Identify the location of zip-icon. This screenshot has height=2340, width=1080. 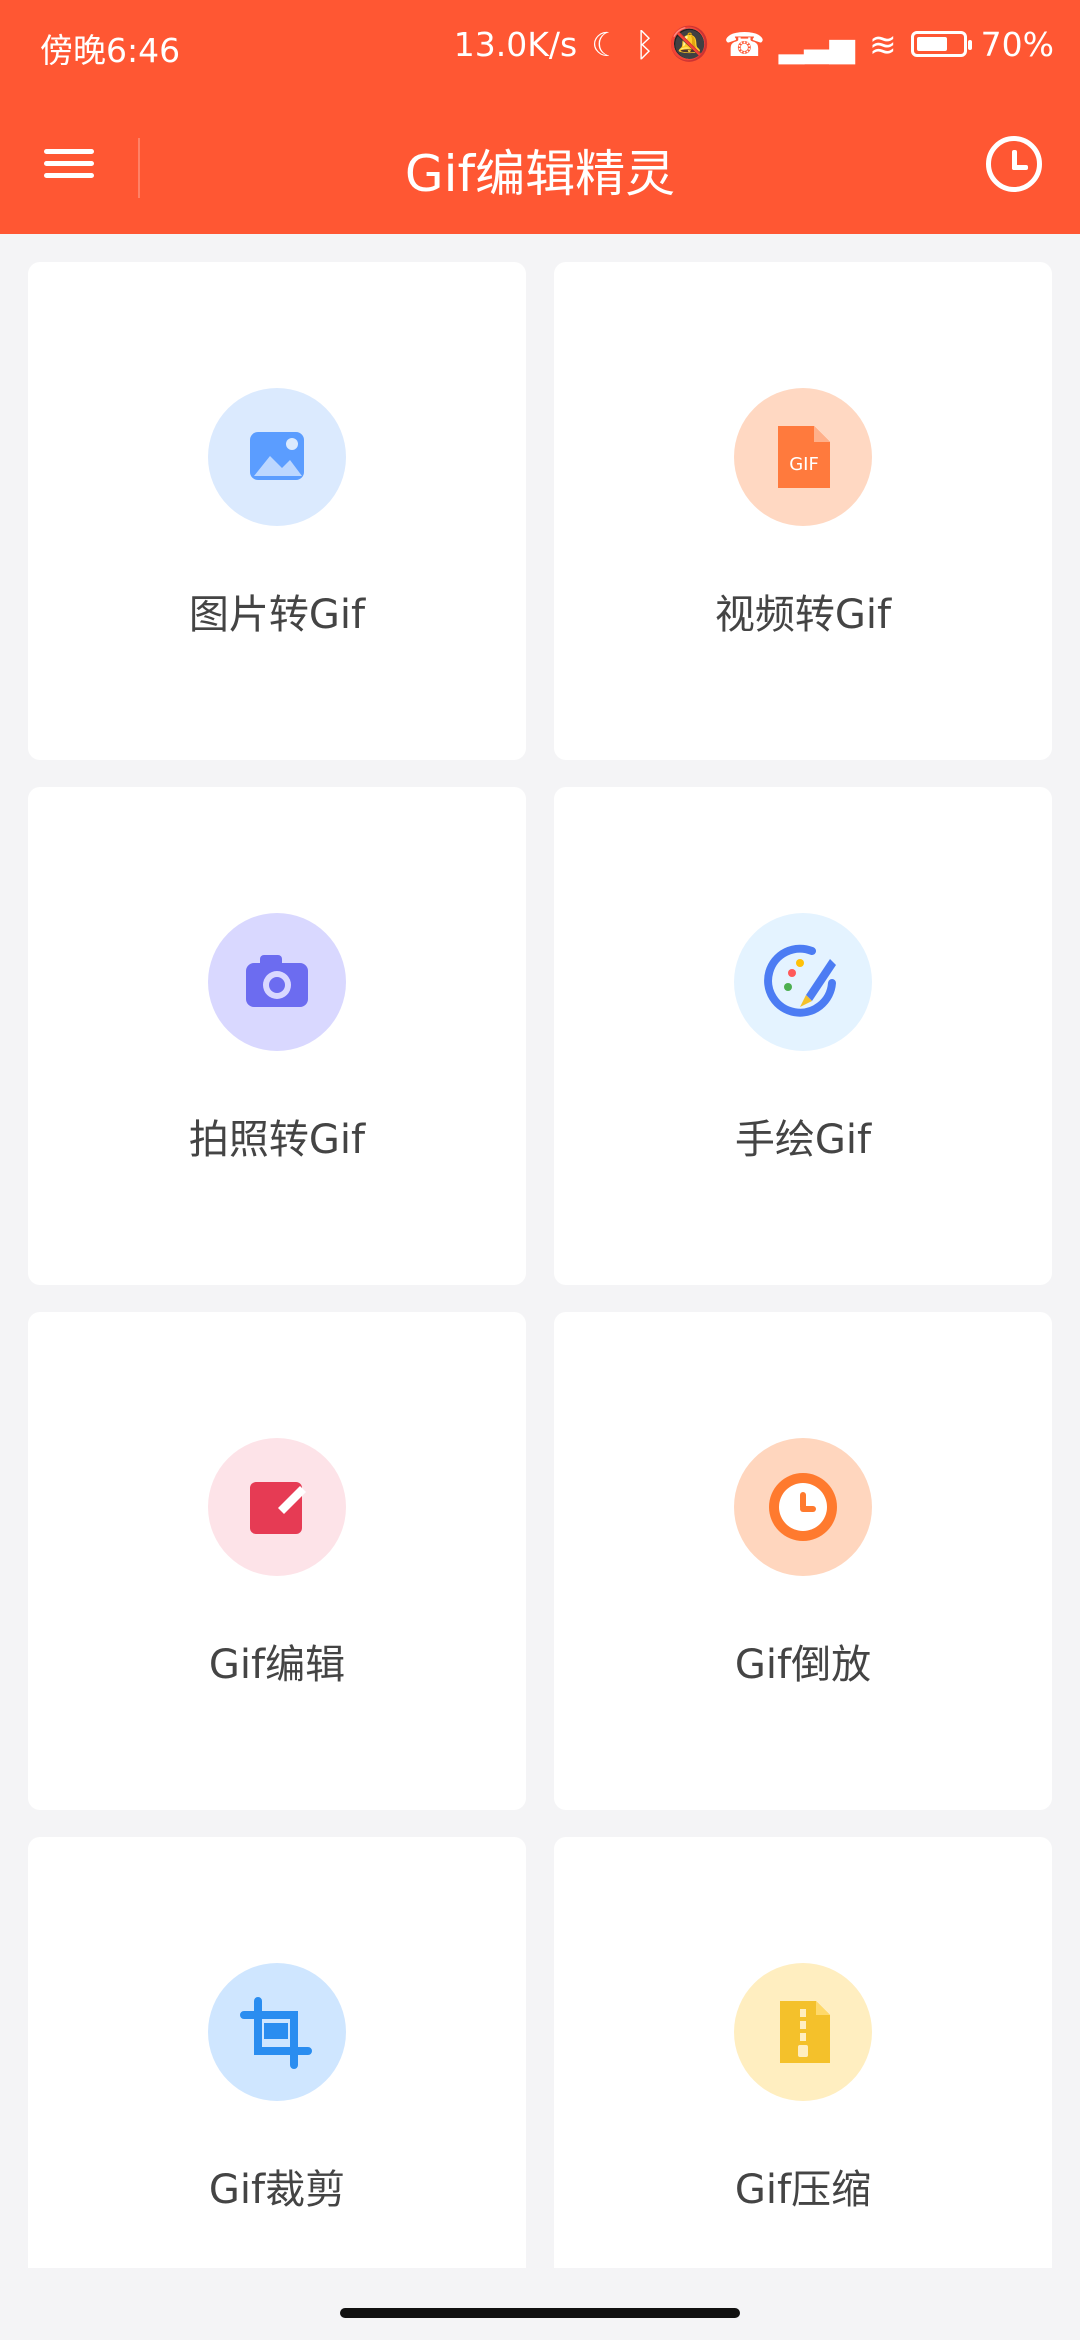
(803, 2032).